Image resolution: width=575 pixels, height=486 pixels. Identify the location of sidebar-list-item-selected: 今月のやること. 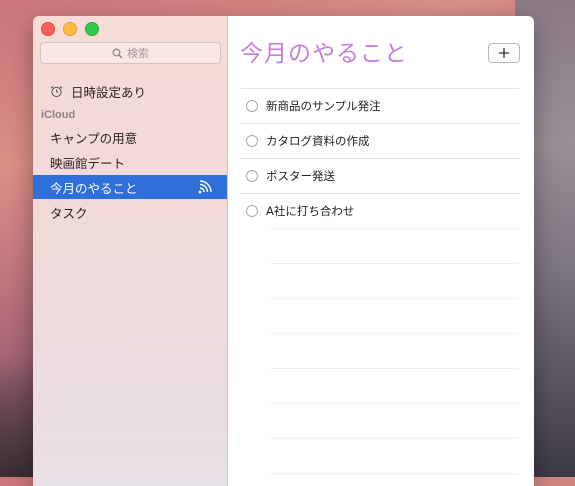
(130, 187).